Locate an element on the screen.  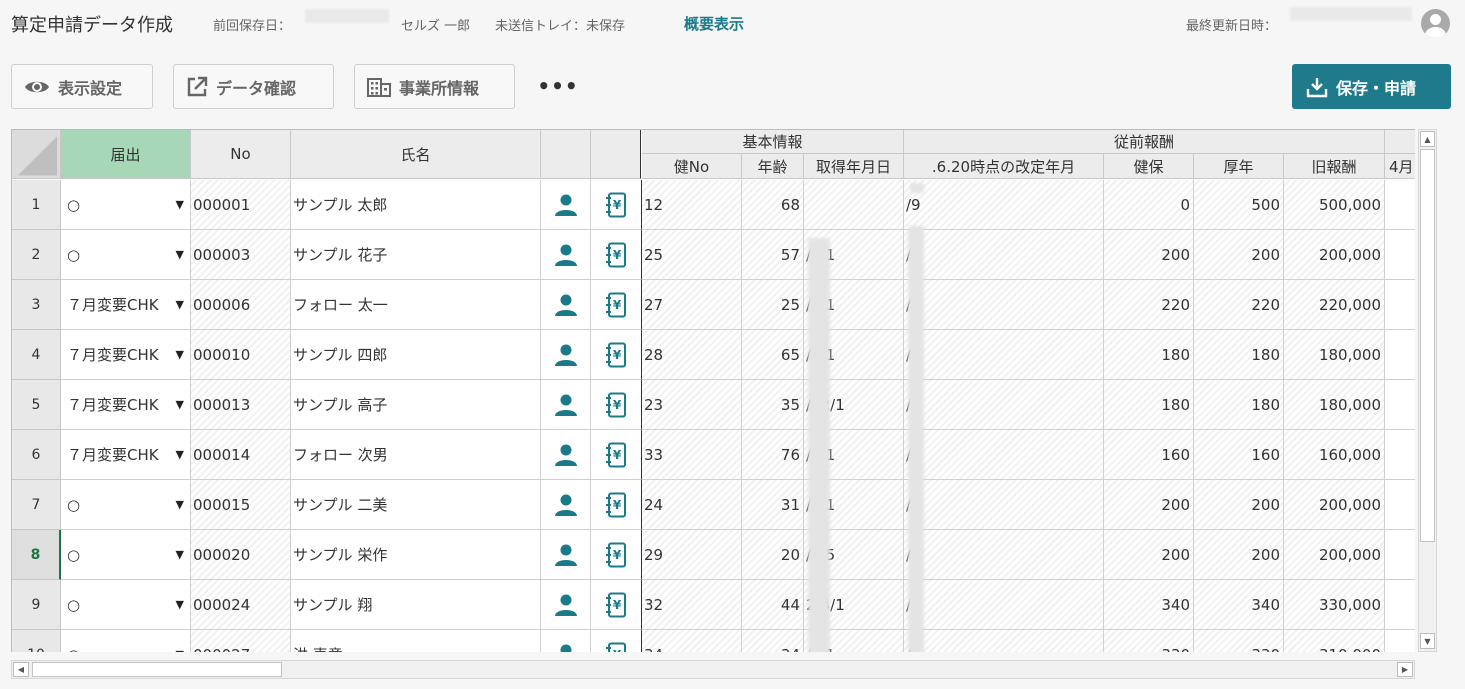
name-cell: フォロー 太一 is located at coordinates (416, 305).